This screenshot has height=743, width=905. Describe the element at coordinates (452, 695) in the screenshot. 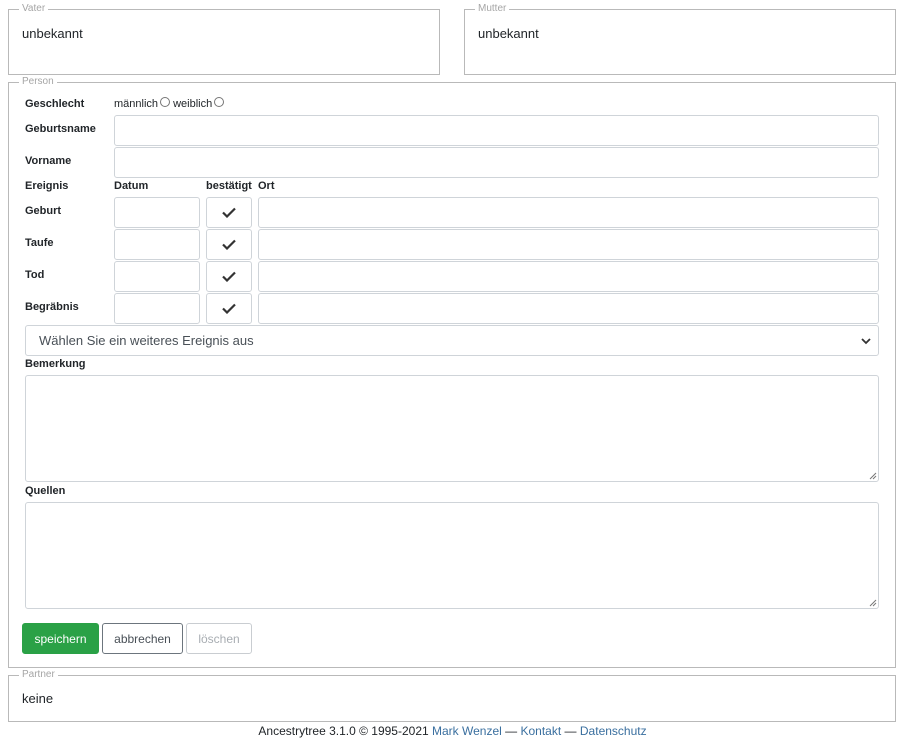

I see `partner-fieldset: Partner keine` at that location.